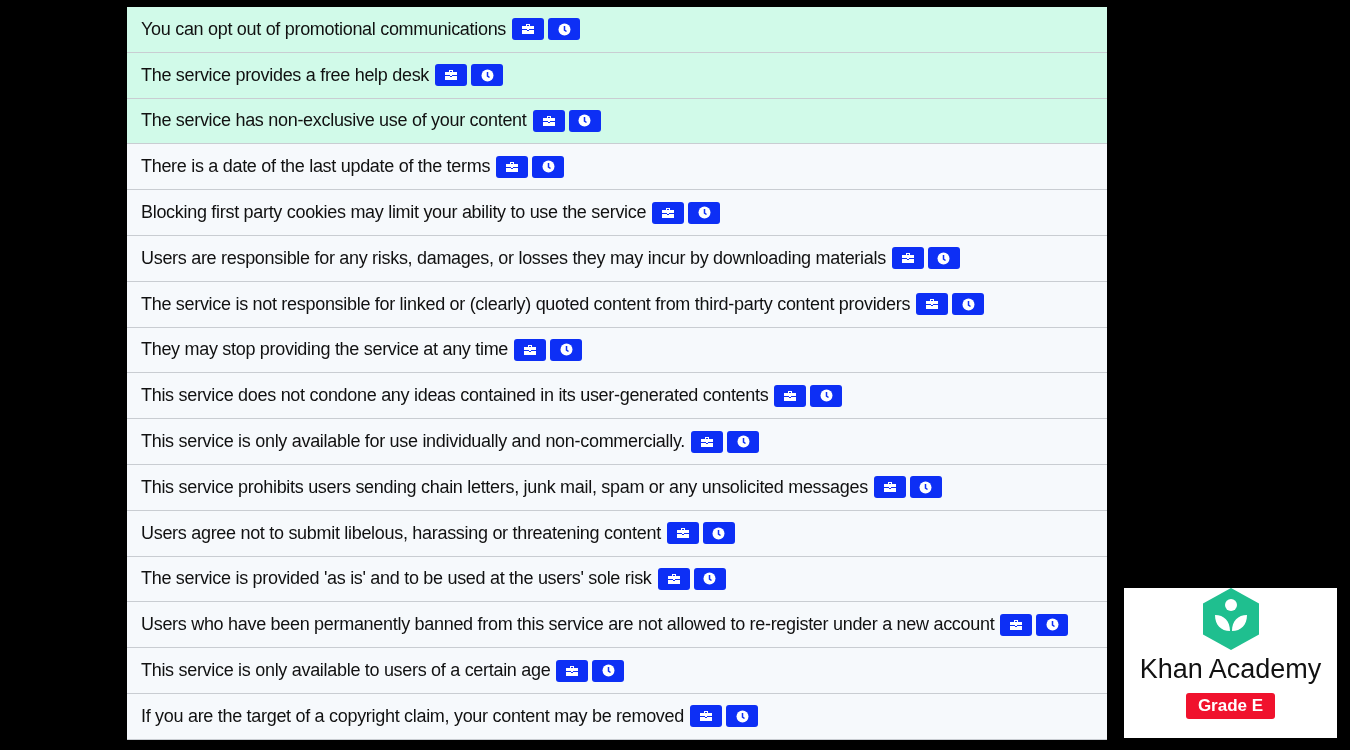 The height and width of the screenshot is (750, 1350). Describe the element at coordinates (413, 442) in the screenshot. I see `point-text: This service is only available for use individually and non-commercially.` at that location.